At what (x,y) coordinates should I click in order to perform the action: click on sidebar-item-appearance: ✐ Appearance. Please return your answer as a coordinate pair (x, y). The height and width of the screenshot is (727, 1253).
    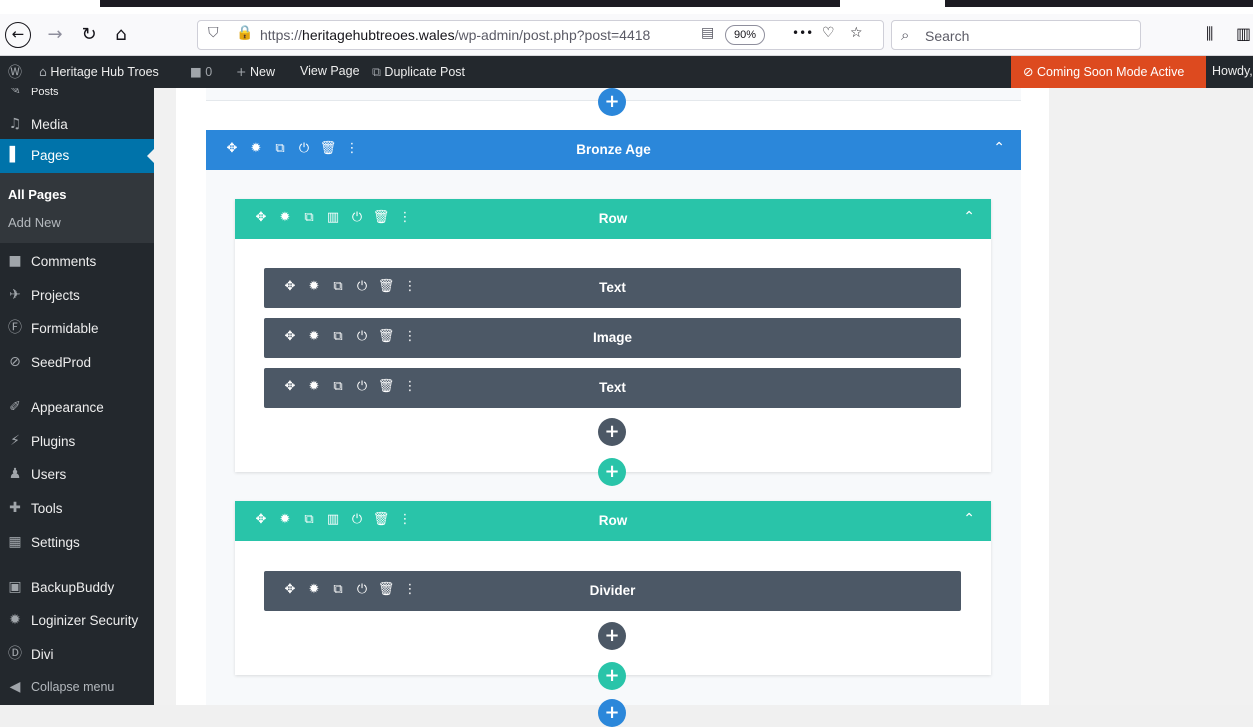
    Looking at the image, I should click on (77, 408).